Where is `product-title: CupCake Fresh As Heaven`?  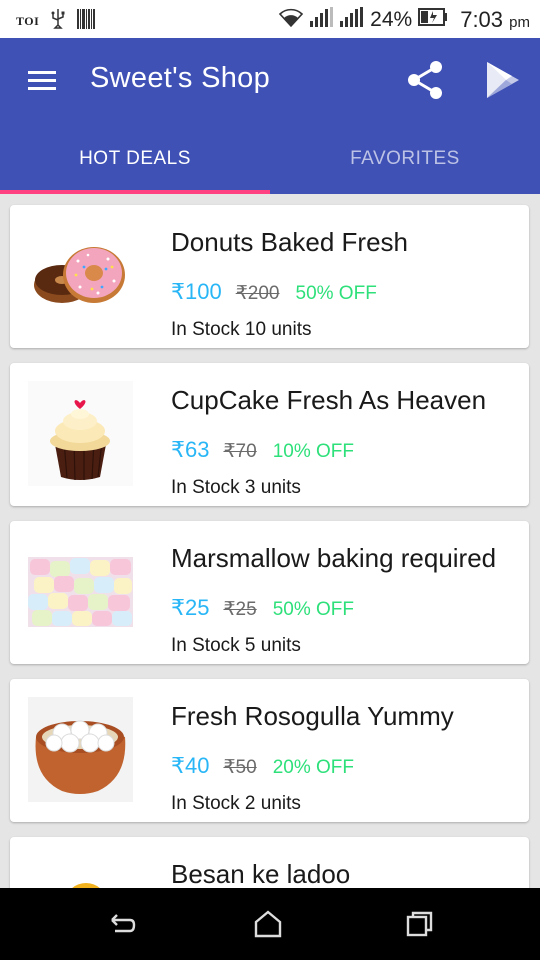
product-title: CupCake Fresh As Heaven is located at coordinates (329, 400).